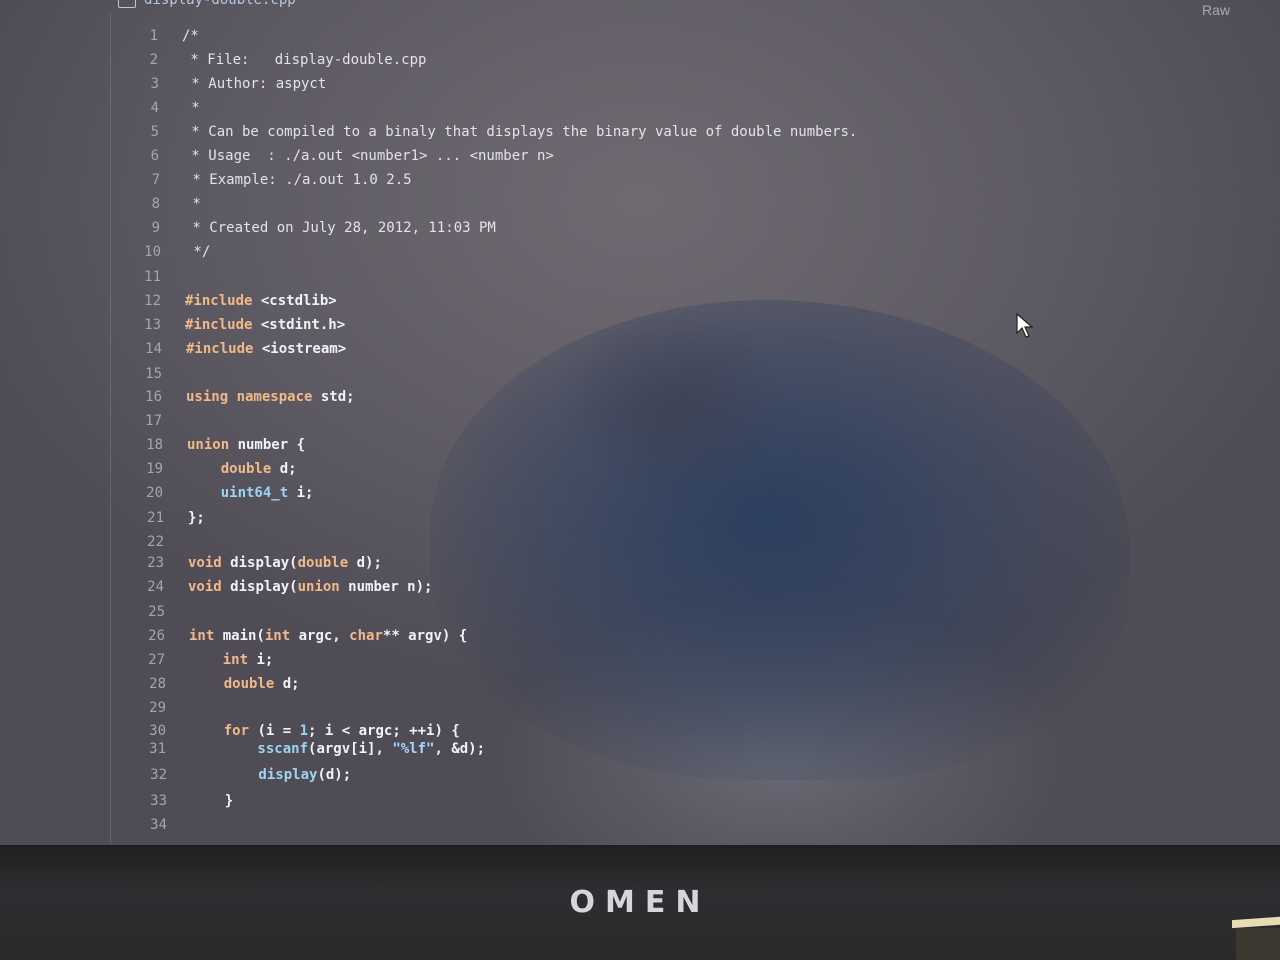 The width and height of the screenshot is (1280, 960). What do you see at coordinates (154, 108) in the screenshot?
I see `line-number: 4` at bounding box center [154, 108].